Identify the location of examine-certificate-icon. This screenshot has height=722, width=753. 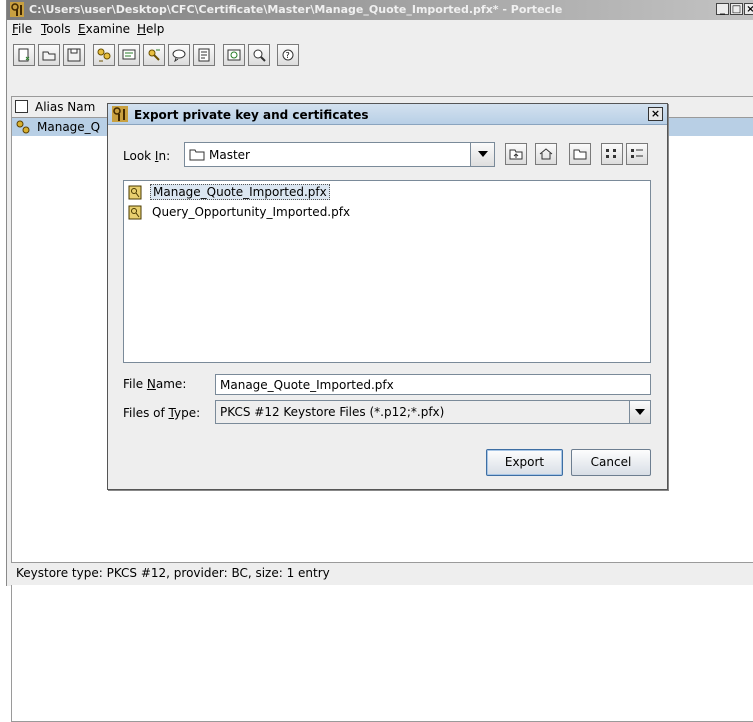
(234, 55).